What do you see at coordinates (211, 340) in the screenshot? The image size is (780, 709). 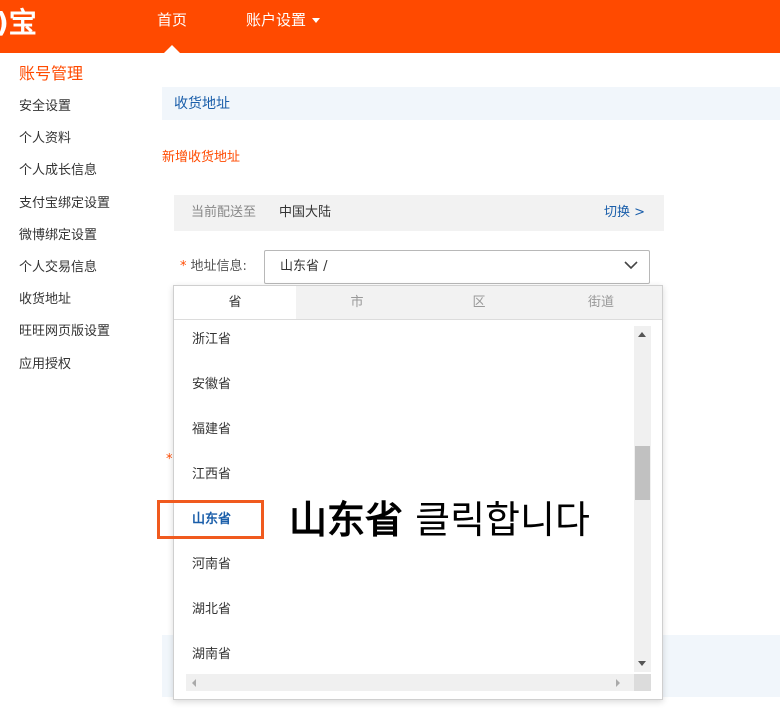 I see `province-item-zhejiang: 浙江省` at bounding box center [211, 340].